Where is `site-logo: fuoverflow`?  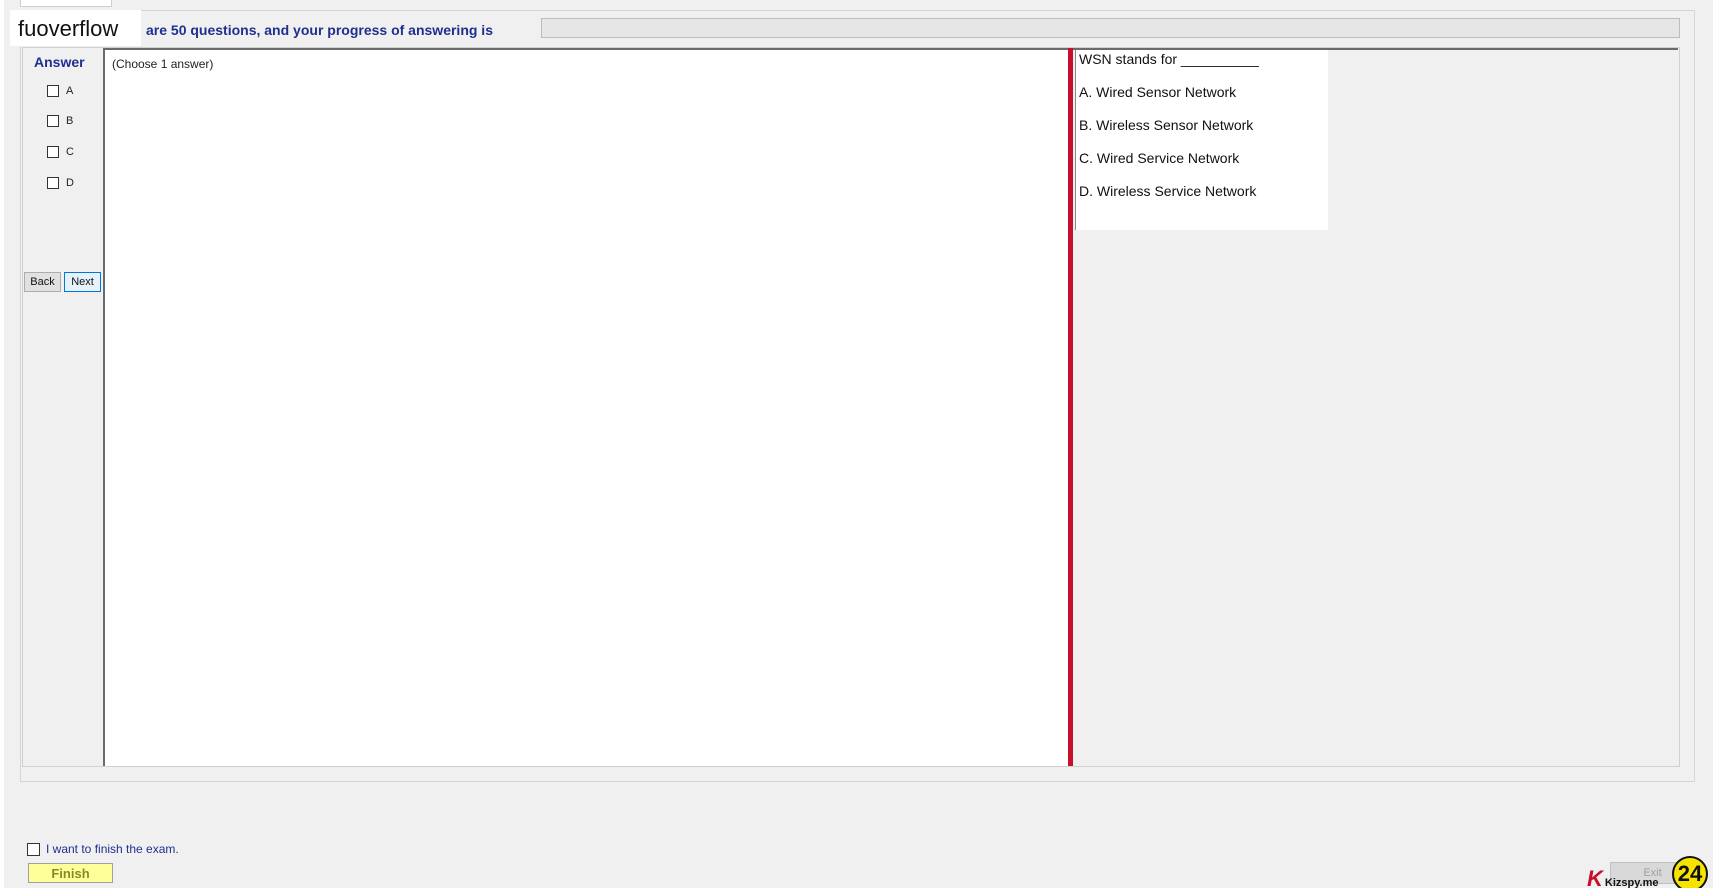 site-logo: fuoverflow is located at coordinates (75, 28).